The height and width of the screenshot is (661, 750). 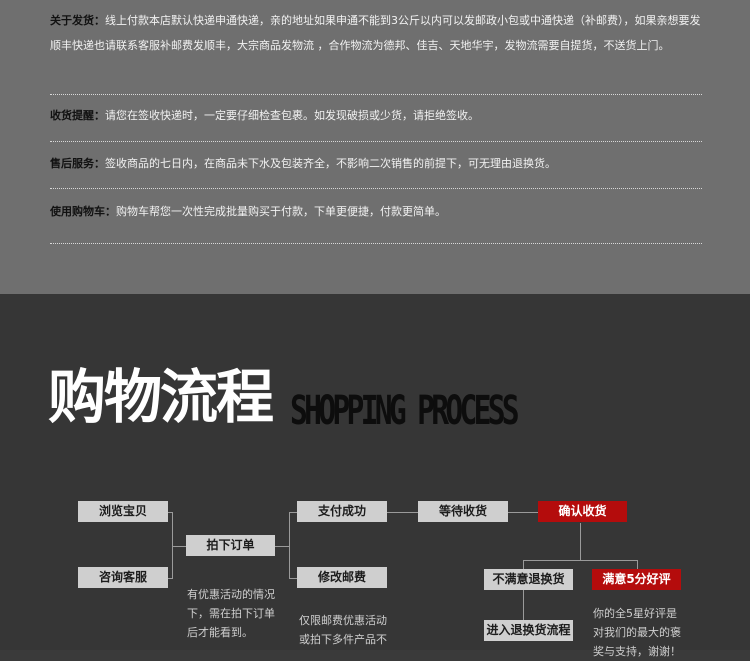 I want to click on info-label: 使用购物车：, so click(x=83, y=211).